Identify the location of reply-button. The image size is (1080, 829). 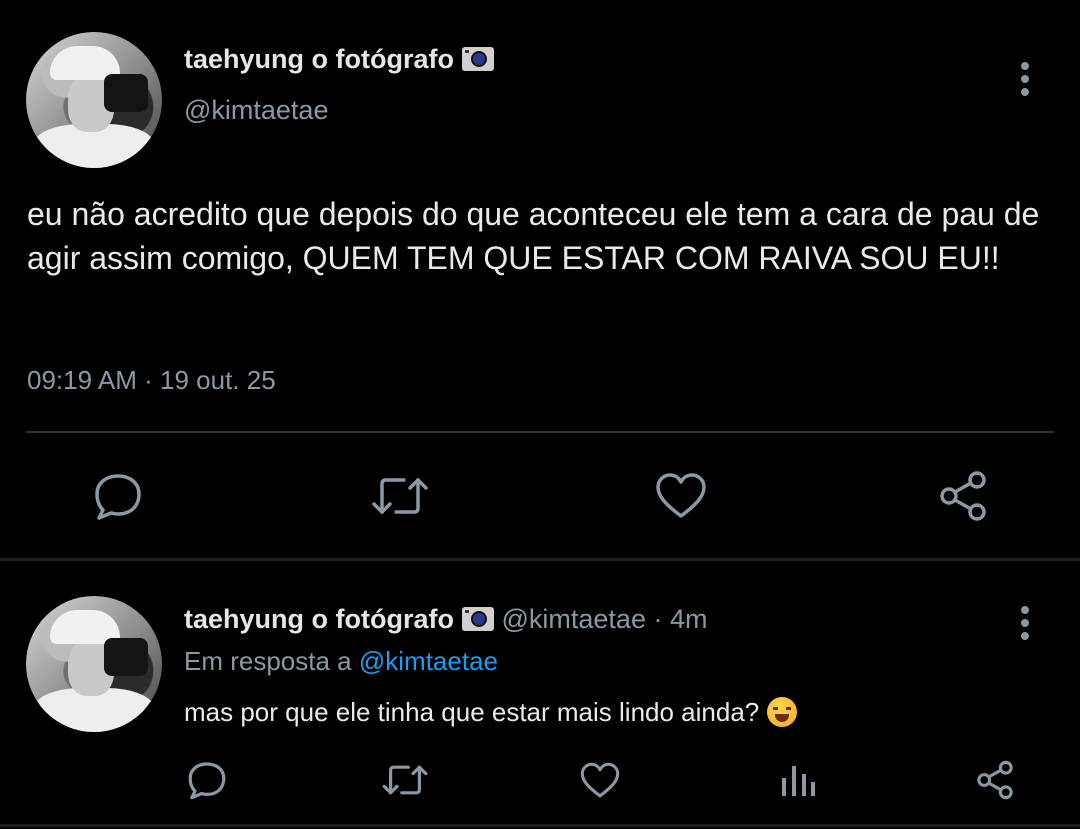
(118, 496).